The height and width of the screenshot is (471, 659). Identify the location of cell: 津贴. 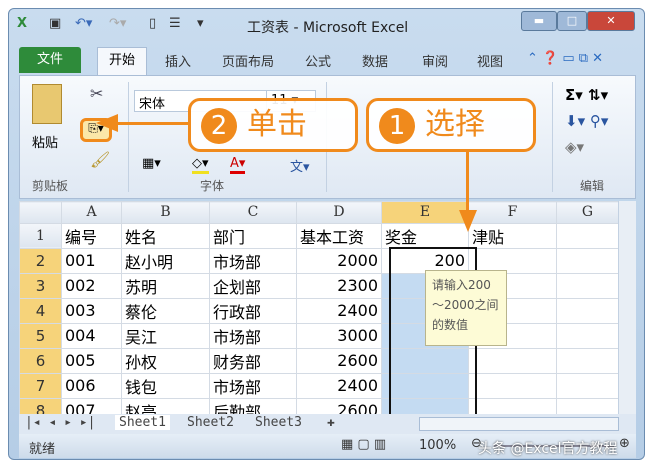
(512, 235).